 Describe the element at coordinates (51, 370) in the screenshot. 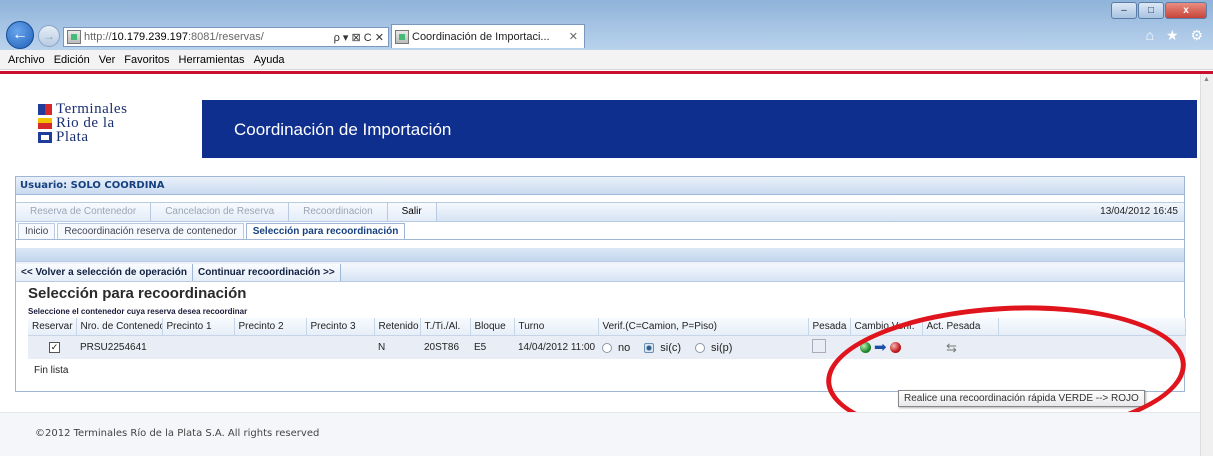

I see `end-of-list: Fin lista` at that location.